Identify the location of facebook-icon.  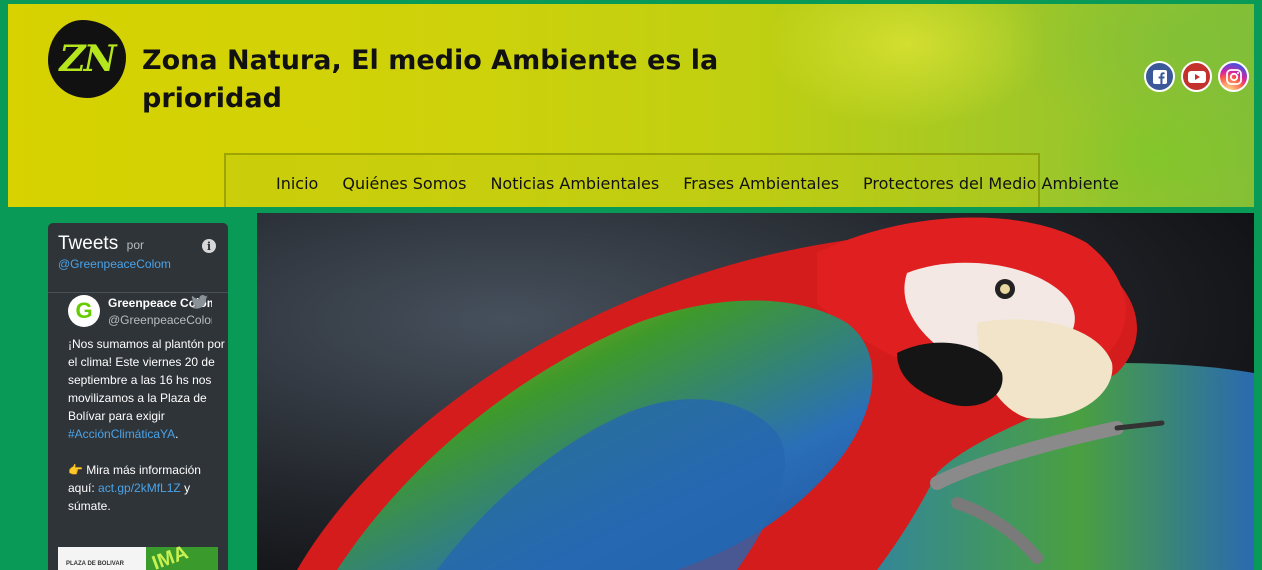
(1159, 76).